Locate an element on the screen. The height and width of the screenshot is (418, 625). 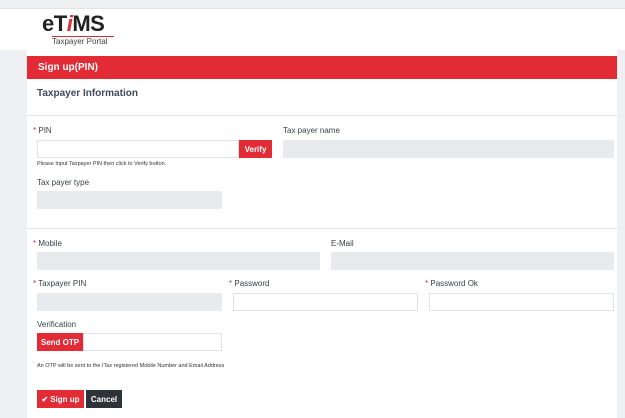
sign-up-label: Sign up is located at coordinates (65, 399).